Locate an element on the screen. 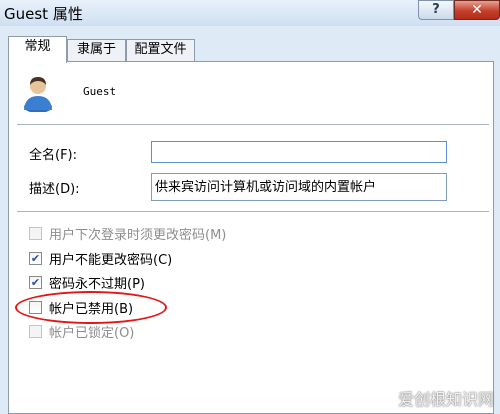  must-change-password-label: 用户下次登录时须更改密码(M) is located at coordinates (138, 235).